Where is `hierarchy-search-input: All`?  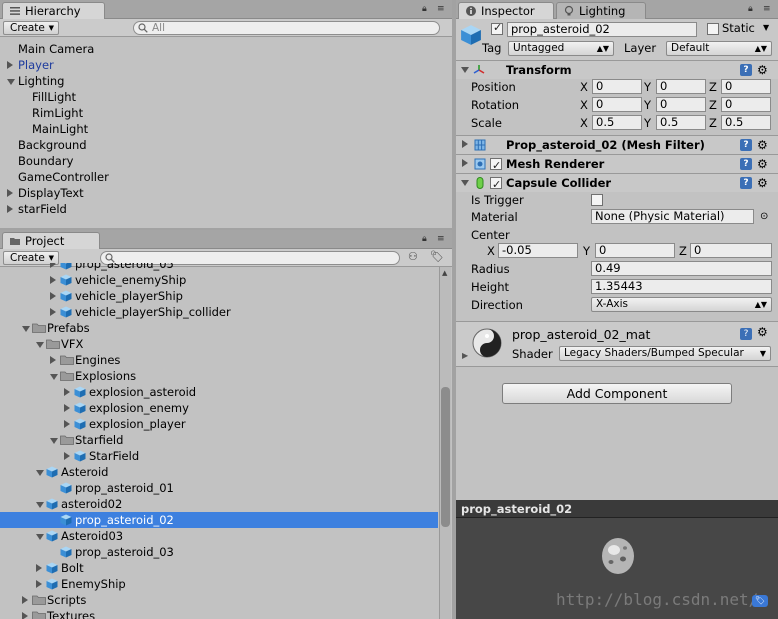
hierarchy-search-input: All is located at coordinates (286, 28).